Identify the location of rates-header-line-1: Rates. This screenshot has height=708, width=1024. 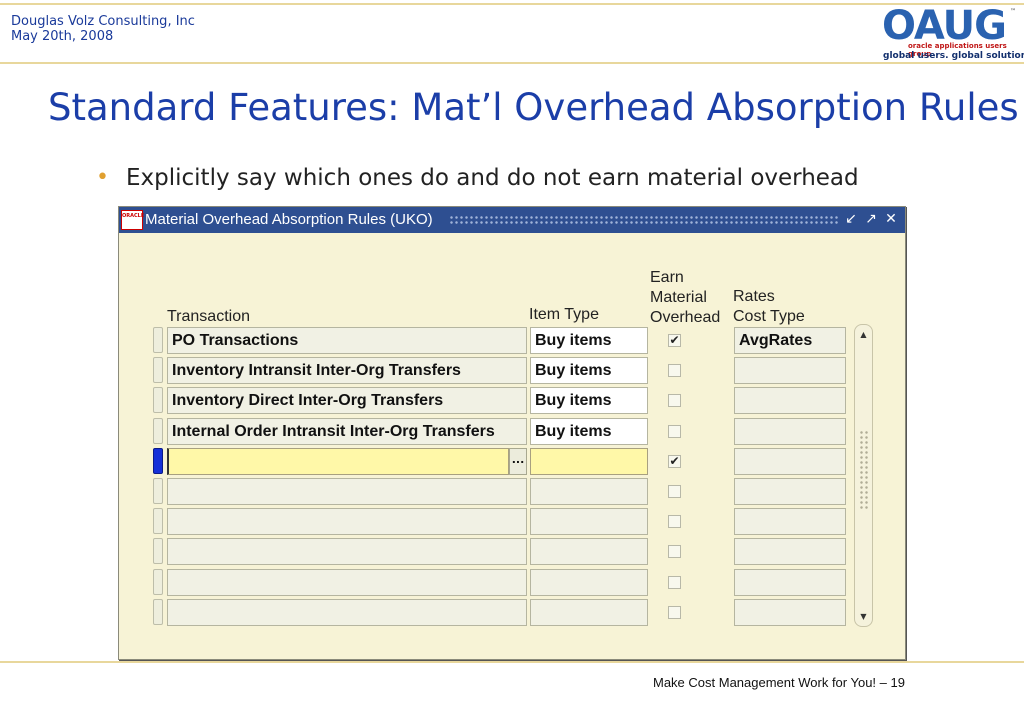
(754, 296).